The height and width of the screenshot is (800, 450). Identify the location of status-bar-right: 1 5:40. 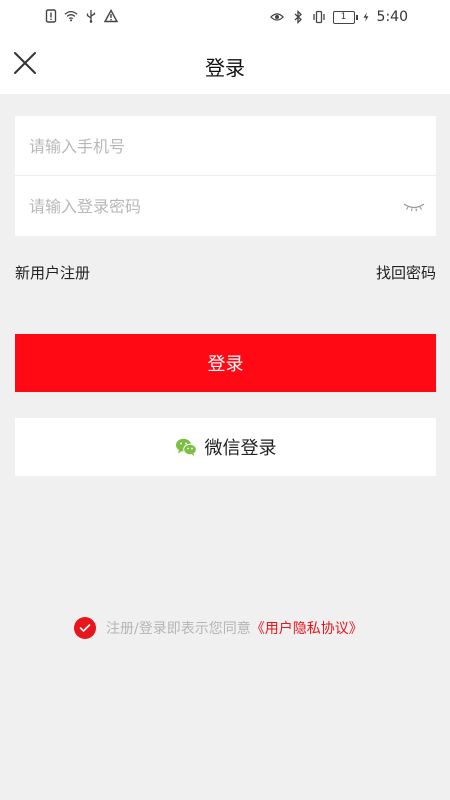
(338, 17).